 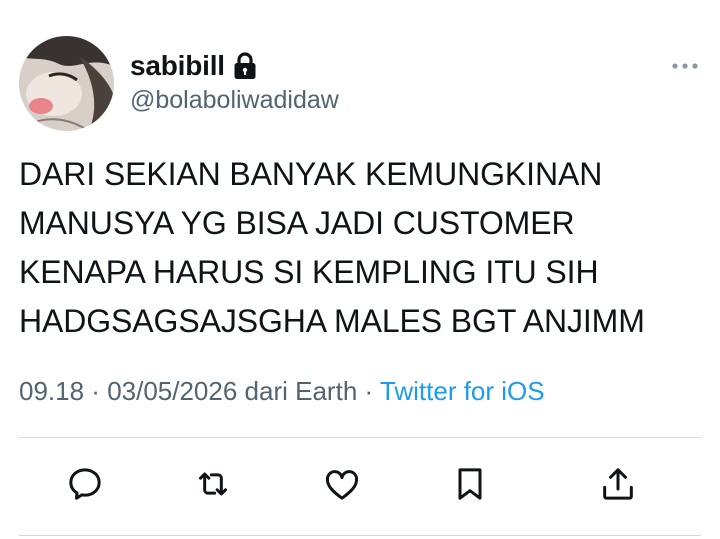 I want to click on tweet-source-link: Twitter for iOS, so click(x=462, y=391).